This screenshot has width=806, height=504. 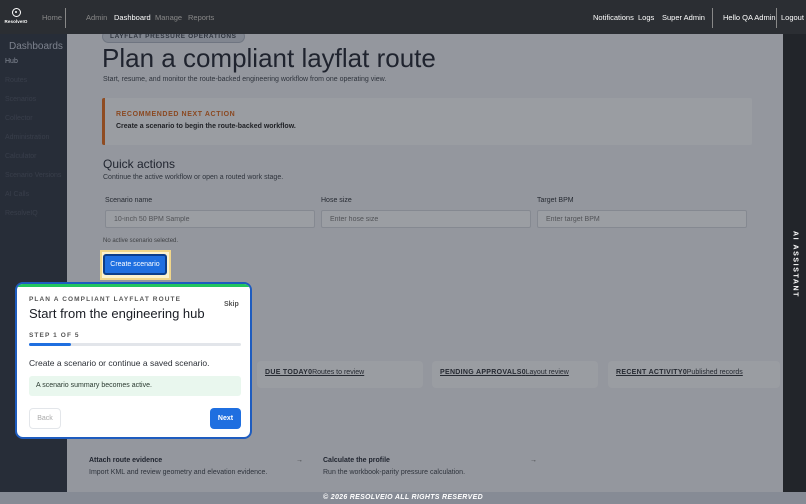 I want to click on nav-notifications-link: Notifications, so click(x=613, y=17).